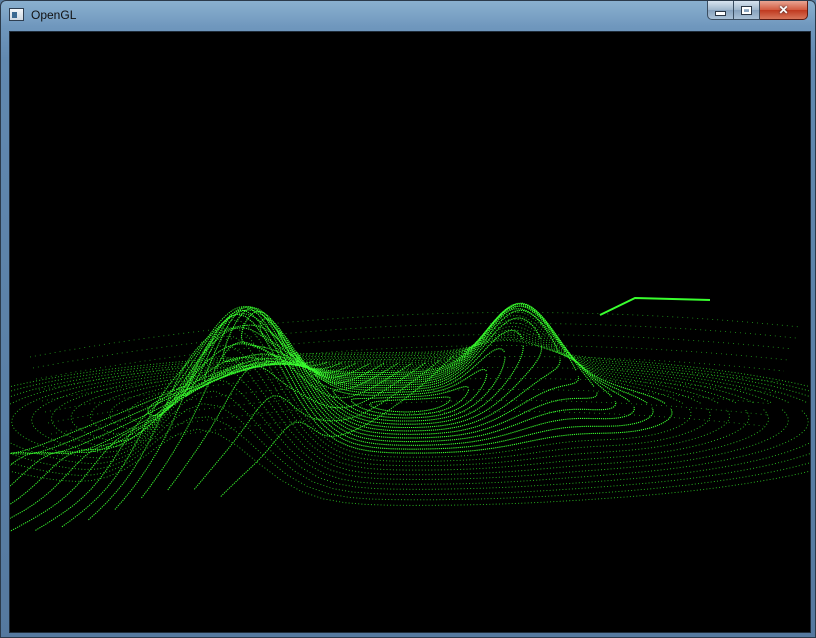 The image size is (816, 638). I want to click on maximize-button, so click(747, 10).